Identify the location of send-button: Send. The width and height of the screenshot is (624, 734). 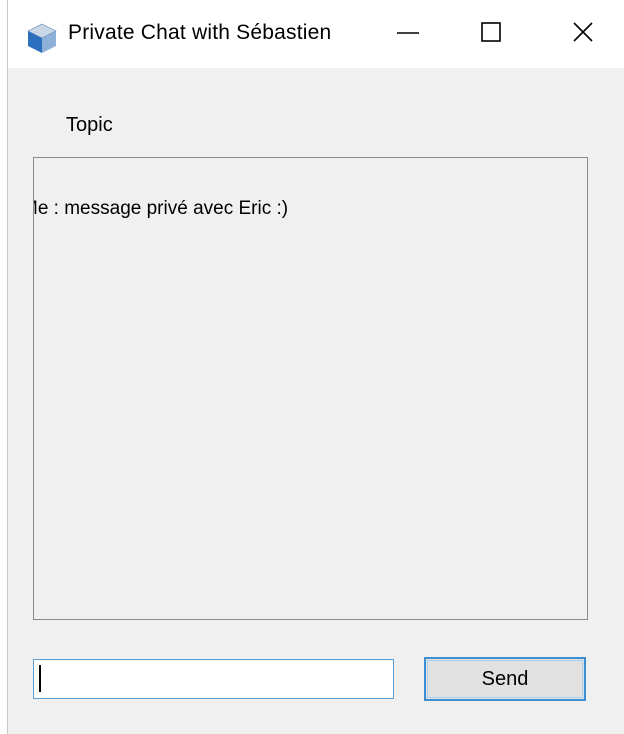
(505, 679).